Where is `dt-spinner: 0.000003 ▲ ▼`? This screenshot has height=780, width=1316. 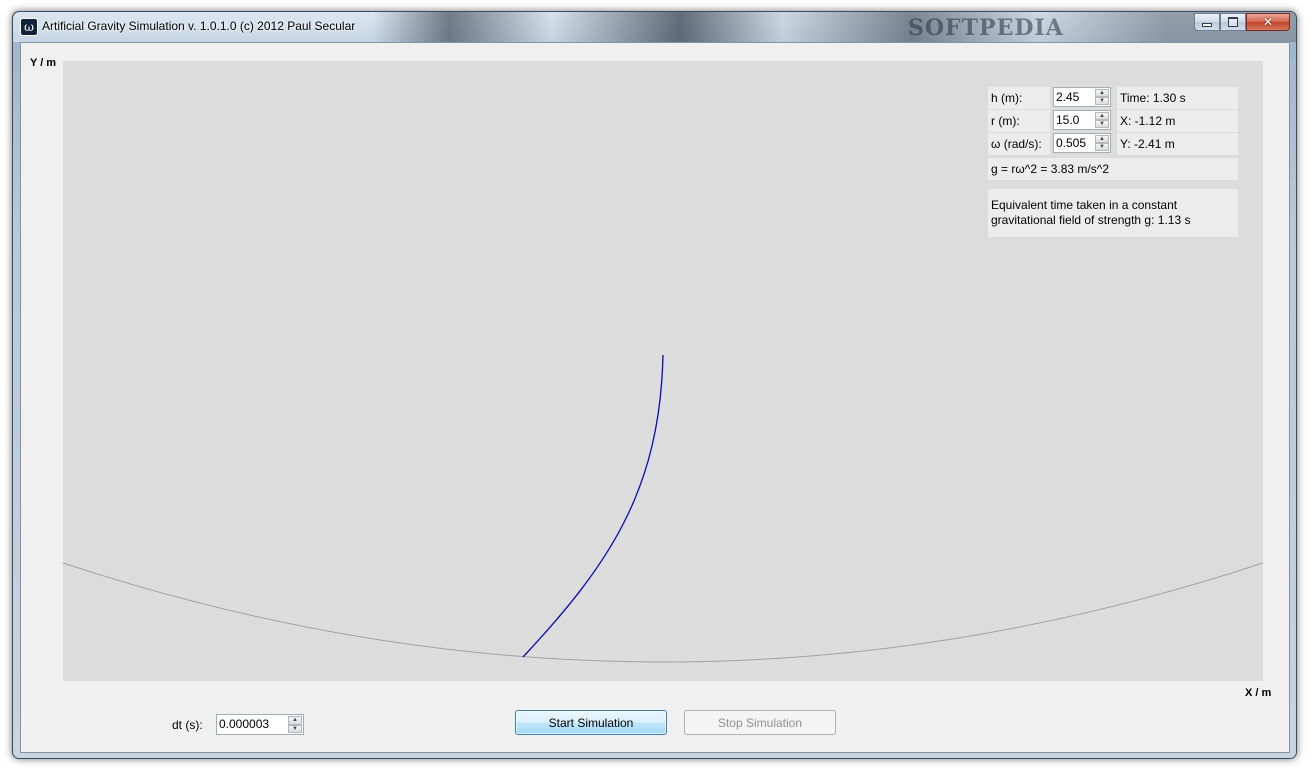 dt-spinner: 0.000003 ▲ ▼ is located at coordinates (260, 724).